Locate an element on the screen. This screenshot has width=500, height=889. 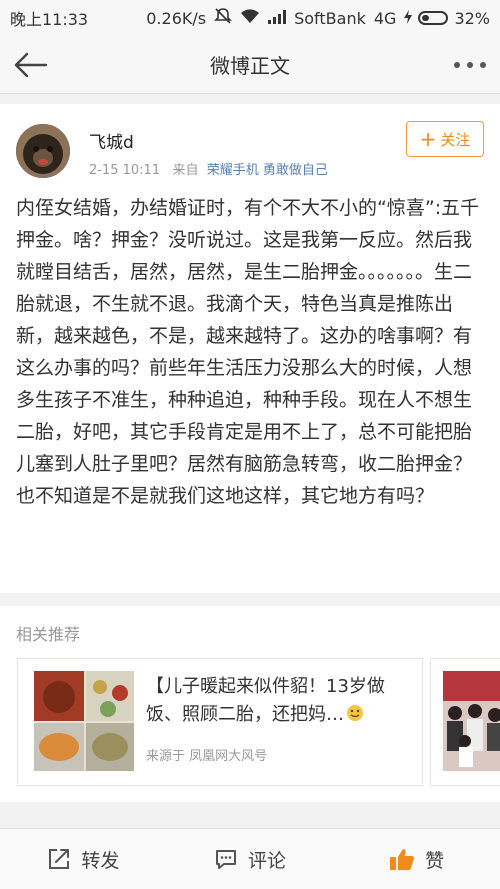
post-source-link: 荣耀手机 勇敢做自己 is located at coordinates (267, 170).